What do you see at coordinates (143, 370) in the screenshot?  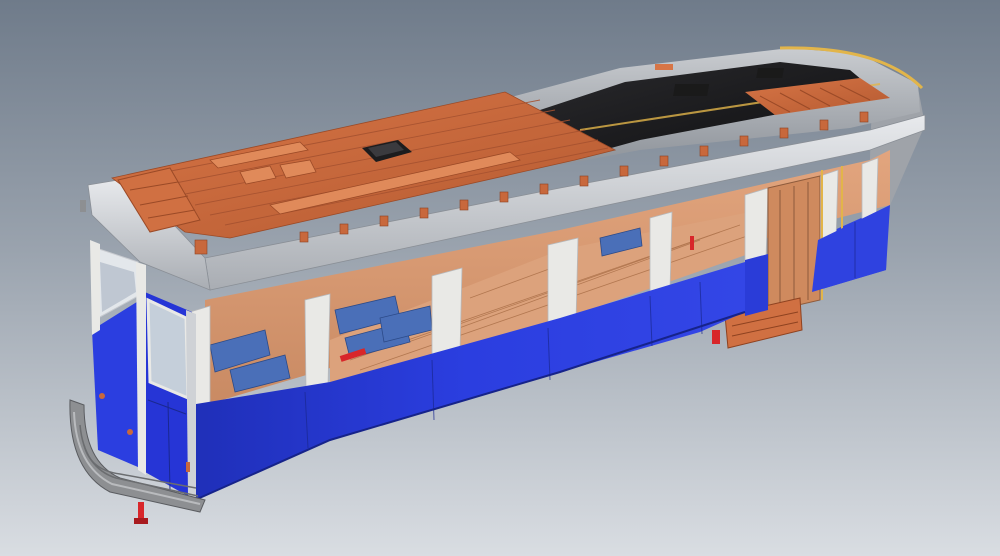 I see `front-cab` at bounding box center [143, 370].